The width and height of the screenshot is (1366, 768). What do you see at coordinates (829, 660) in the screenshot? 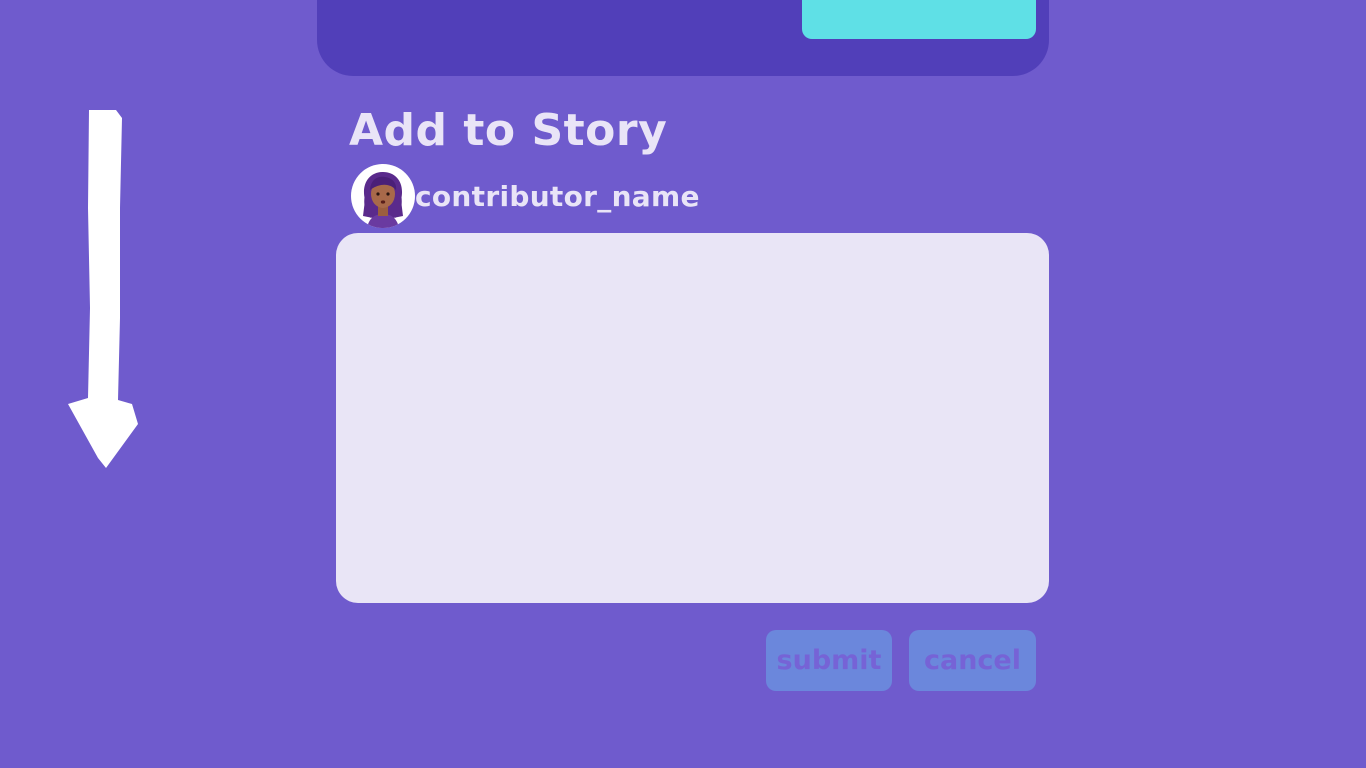
I see `submit-button: submit` at bounding box center [829, 660].